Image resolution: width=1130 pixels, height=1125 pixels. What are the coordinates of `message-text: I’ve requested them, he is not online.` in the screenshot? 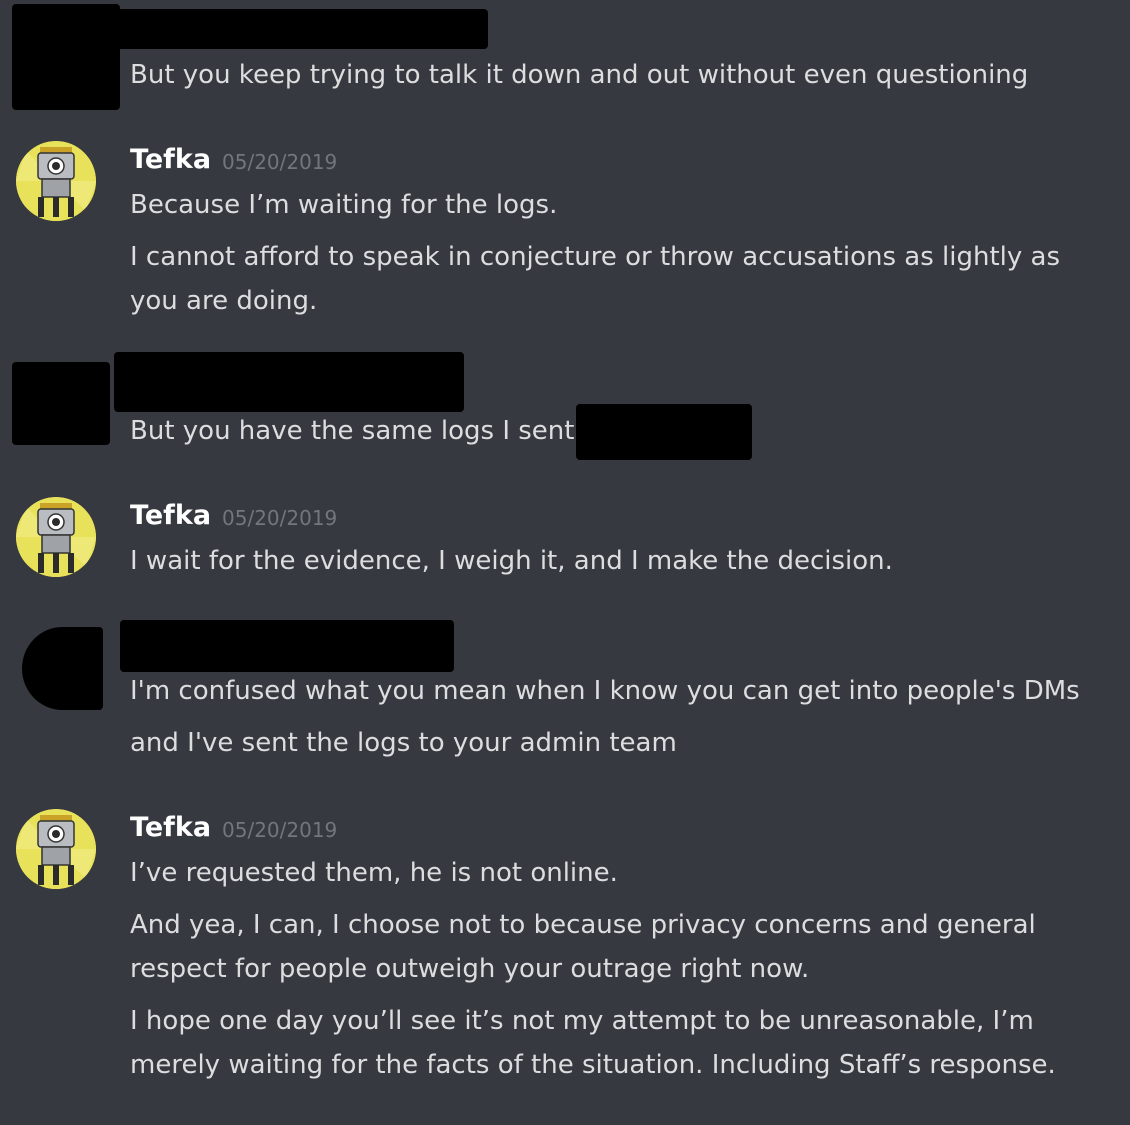 It's located at (374, 873).